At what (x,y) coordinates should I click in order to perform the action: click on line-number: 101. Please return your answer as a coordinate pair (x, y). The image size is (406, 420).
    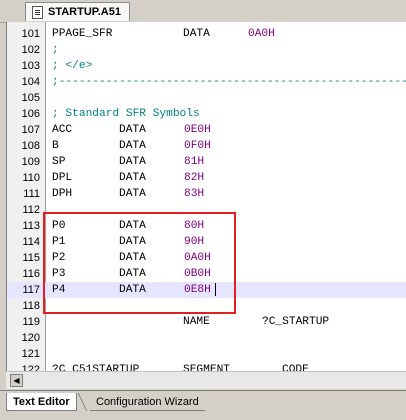
    Looking at the image, I should click on (30, 34).